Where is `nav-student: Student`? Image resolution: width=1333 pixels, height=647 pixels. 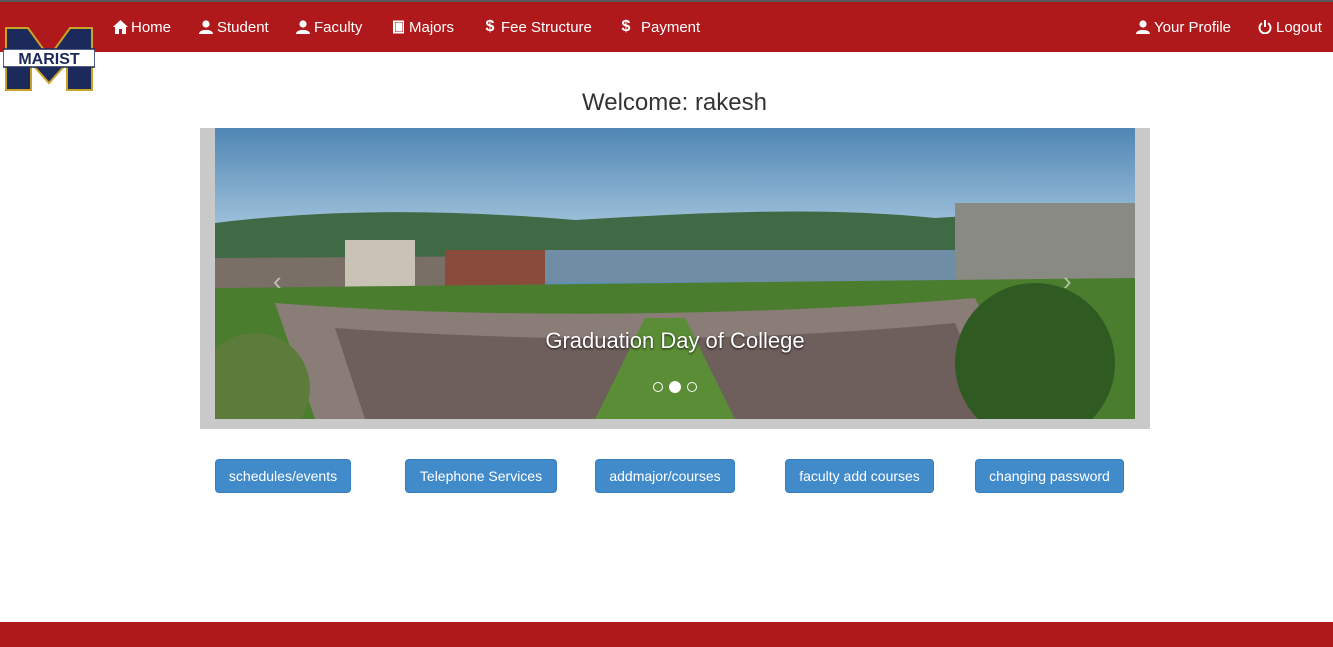
nav-student: Student is located at coordinates (233, 27).